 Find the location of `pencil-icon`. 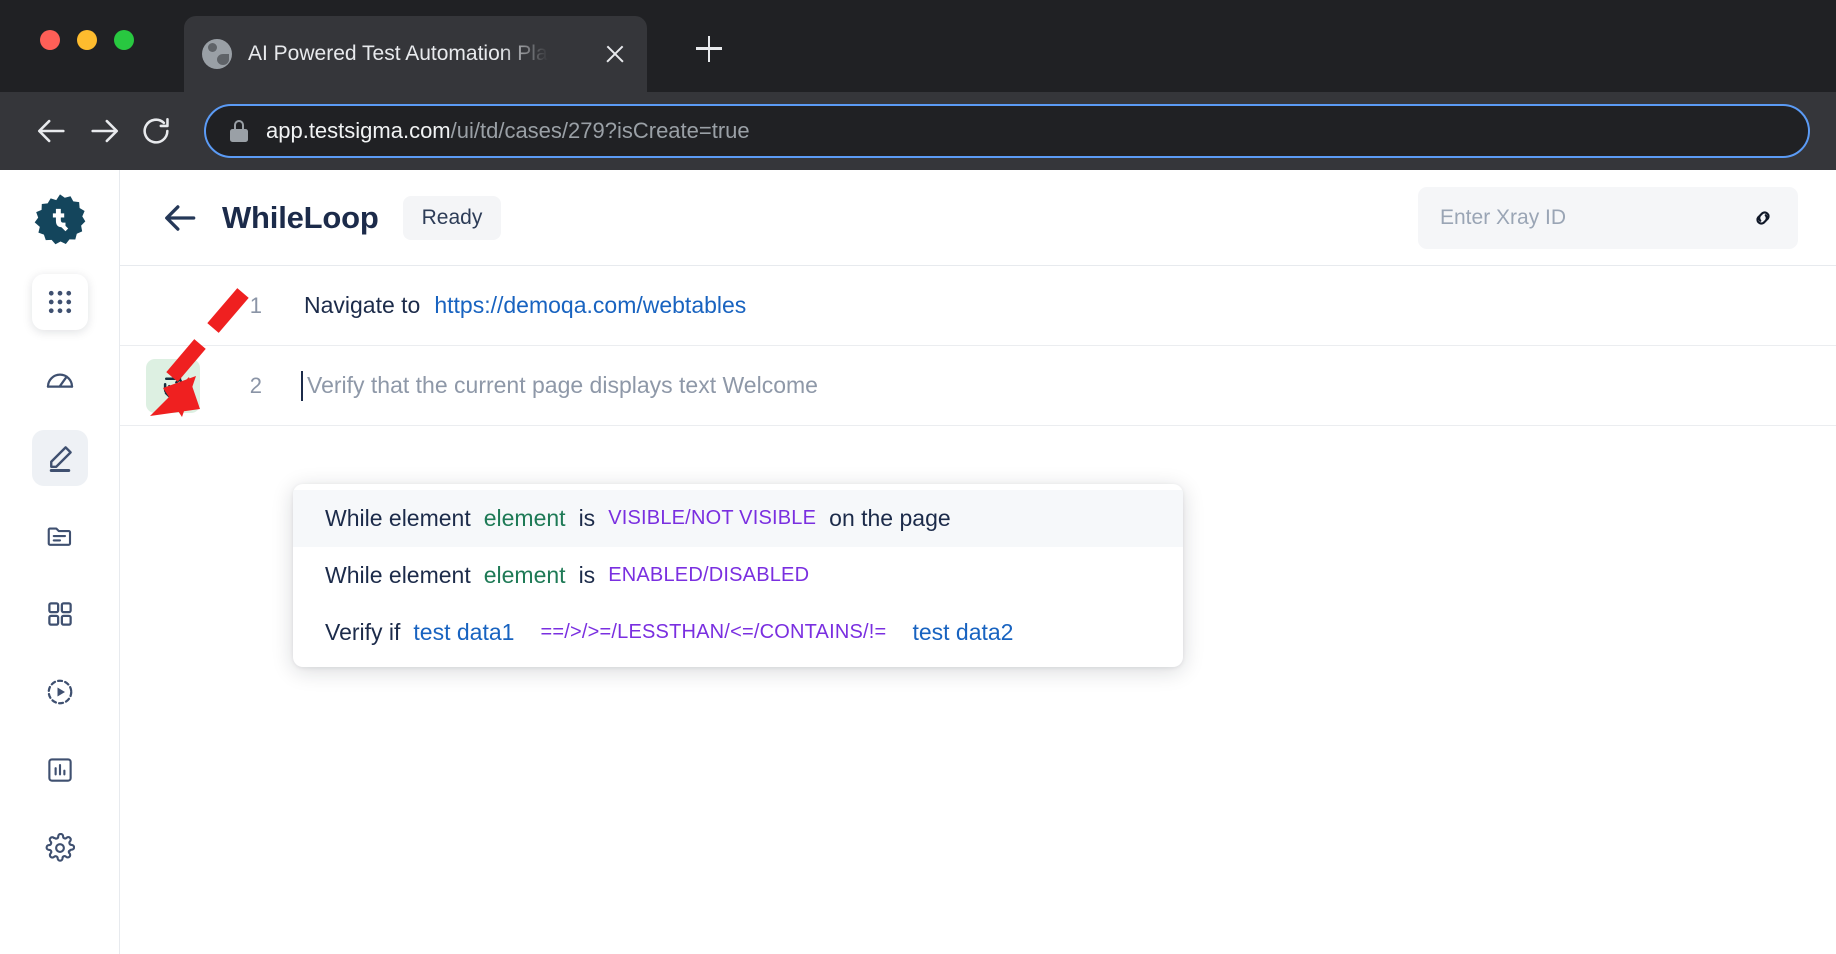

pencil-icon is located at coordinates (60, 459).